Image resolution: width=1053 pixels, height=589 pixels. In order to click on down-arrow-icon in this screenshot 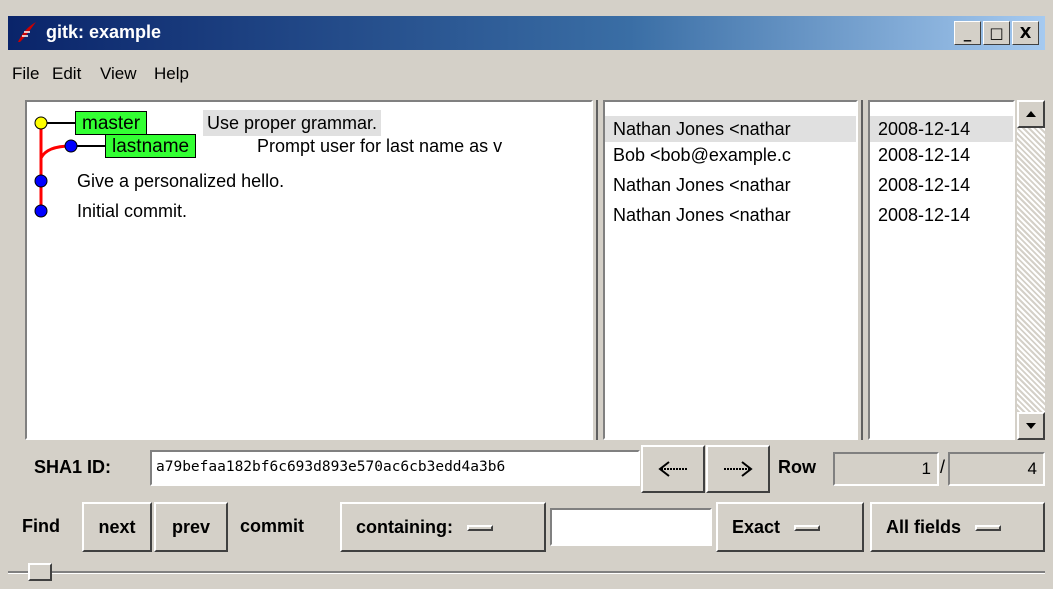, I will do `click(1031, 426)`.